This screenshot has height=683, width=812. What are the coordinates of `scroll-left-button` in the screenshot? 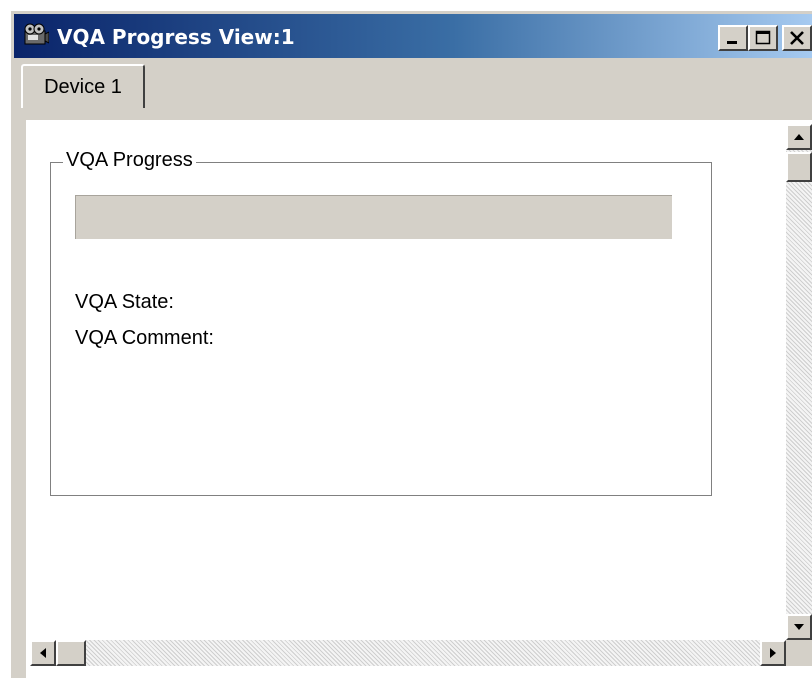 It's located at (43, 653).